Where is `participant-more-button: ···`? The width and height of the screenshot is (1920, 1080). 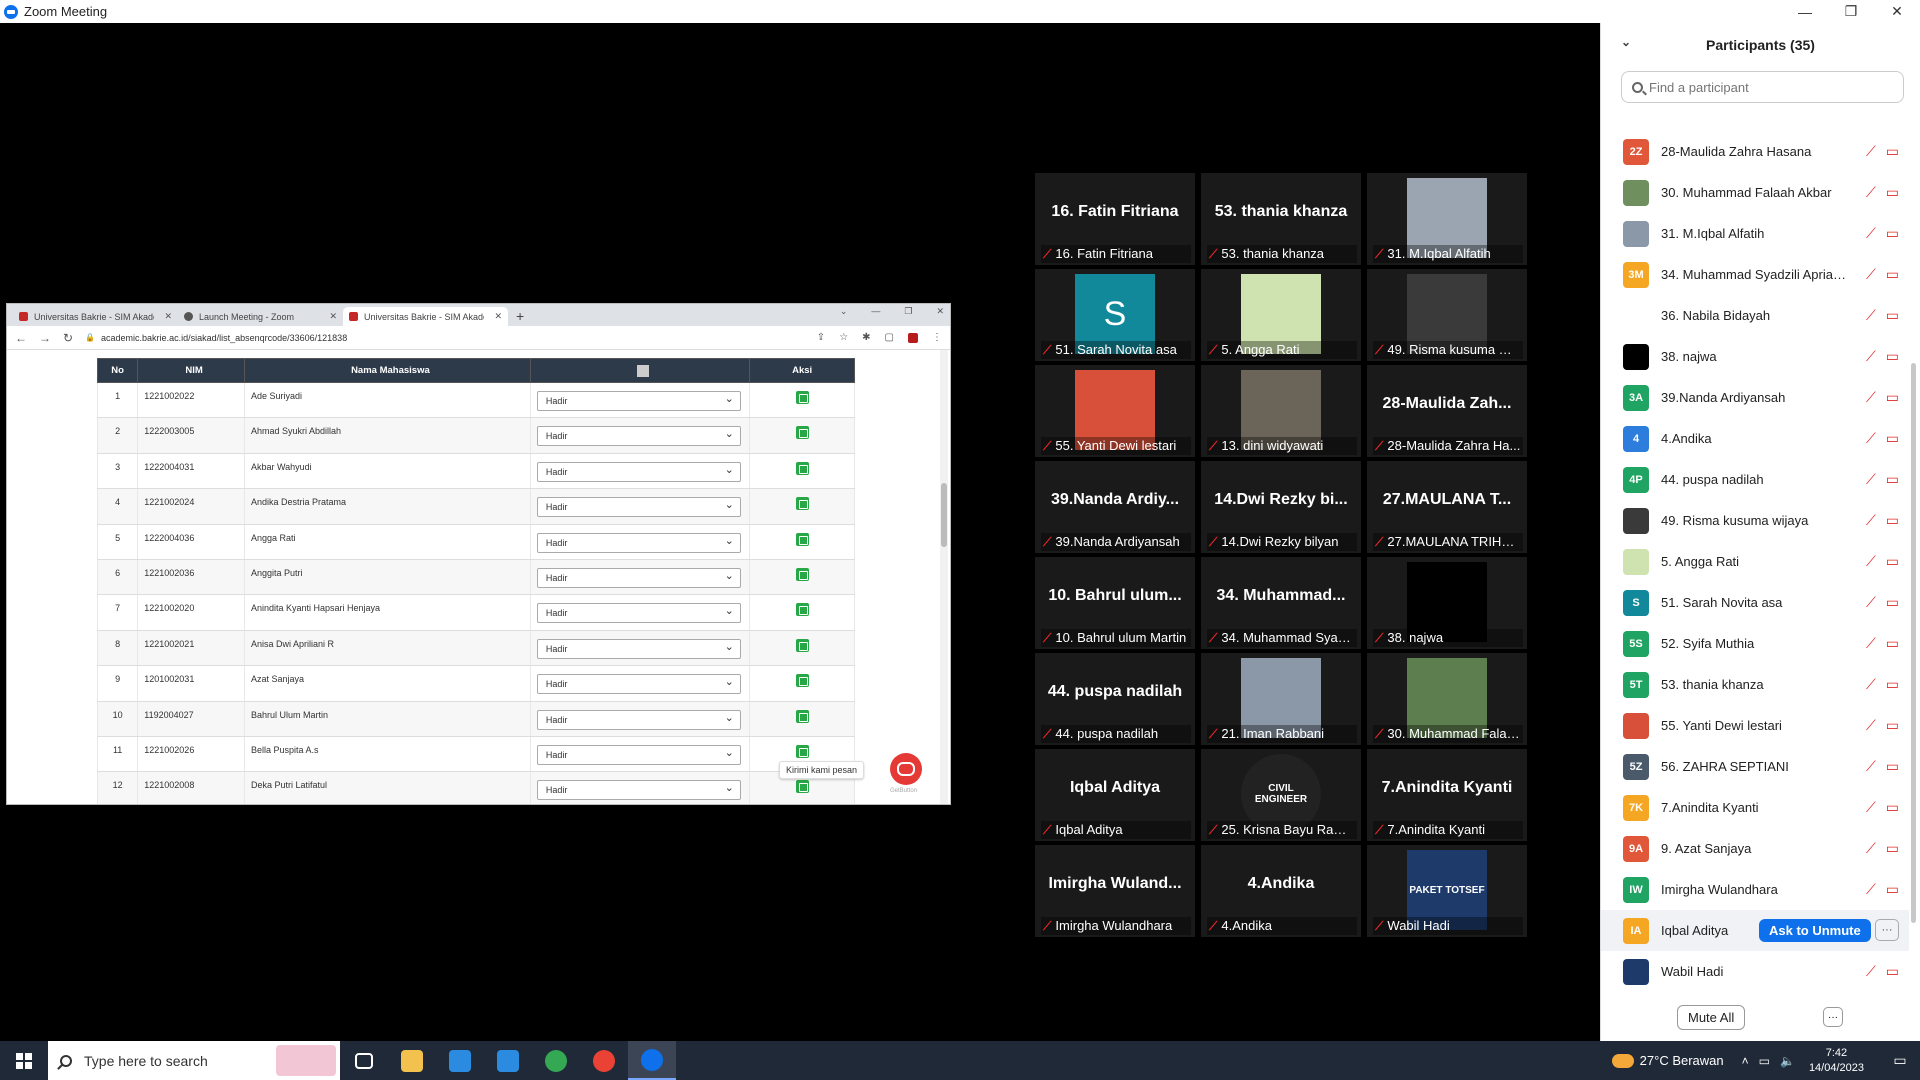 participant-more-button: ··· is located at coordinates (1887, 930).